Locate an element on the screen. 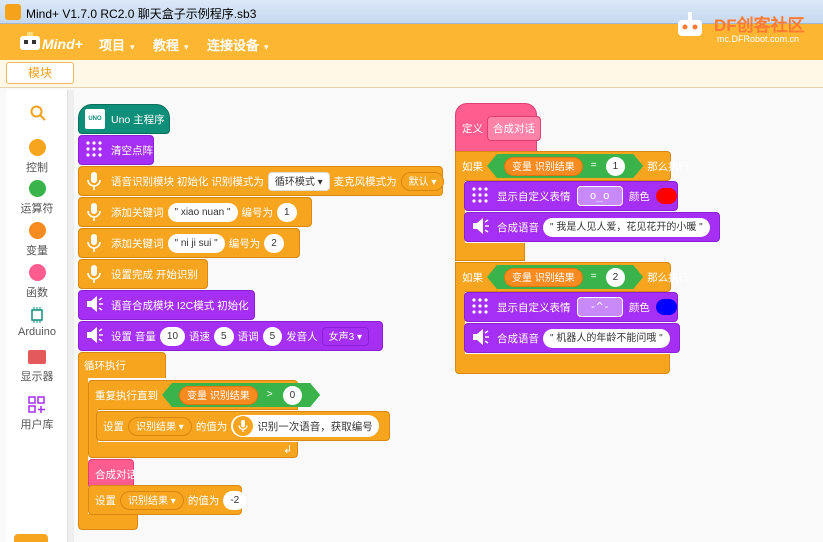 The width and height of the screenshot is (823, 542). asr-init-block: 语音识别模块 初始化 识别模式为 循环模式 ▾ 麦克风模式为 默认 ▾ is located at coordinates (261, 181).